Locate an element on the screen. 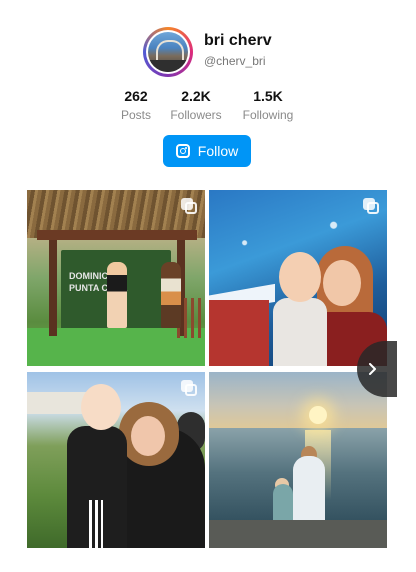 This screenshot has height=572, width=416. post-tile-1: DOMINICAN PUNTA CANA is located at coordinates (116, 278).